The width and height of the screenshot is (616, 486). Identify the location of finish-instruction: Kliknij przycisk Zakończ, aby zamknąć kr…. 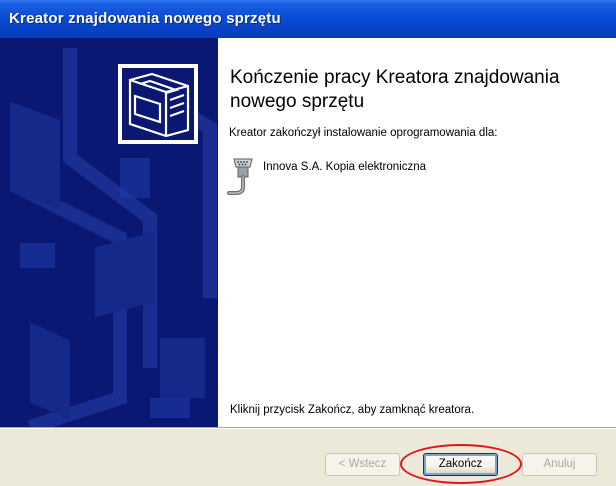
(352, 410).